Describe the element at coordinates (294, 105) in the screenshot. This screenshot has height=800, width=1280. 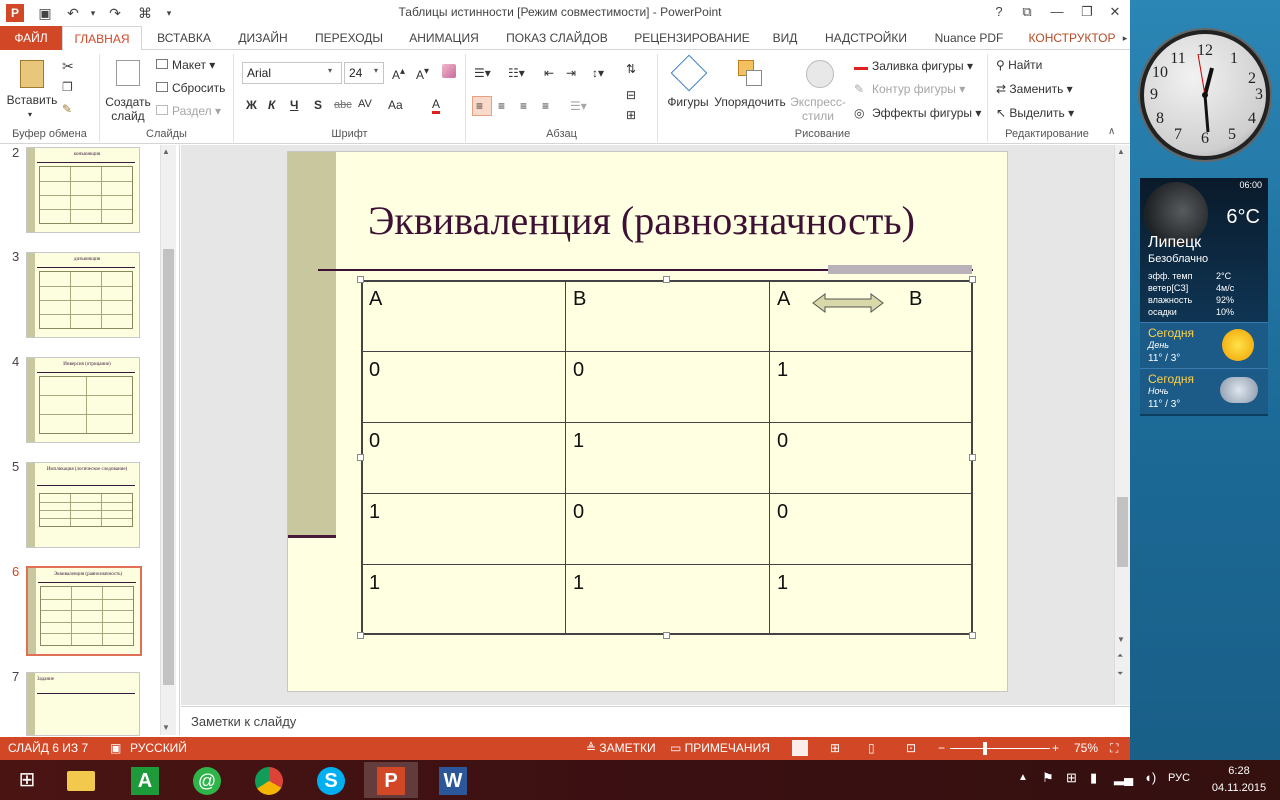
I see `underline-button: Ч` at that location.